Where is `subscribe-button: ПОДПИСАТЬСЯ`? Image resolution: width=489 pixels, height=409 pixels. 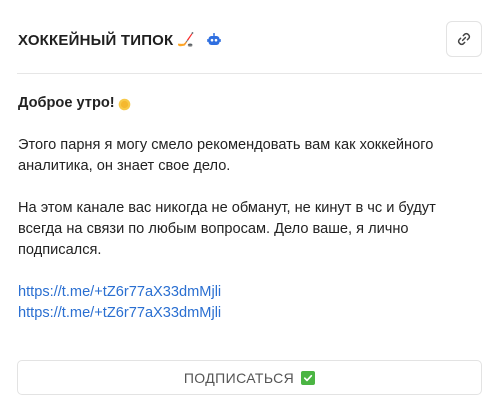
subscribe-button: ПОДПИСАТЬСЯ is located at coordinates (249, 377).